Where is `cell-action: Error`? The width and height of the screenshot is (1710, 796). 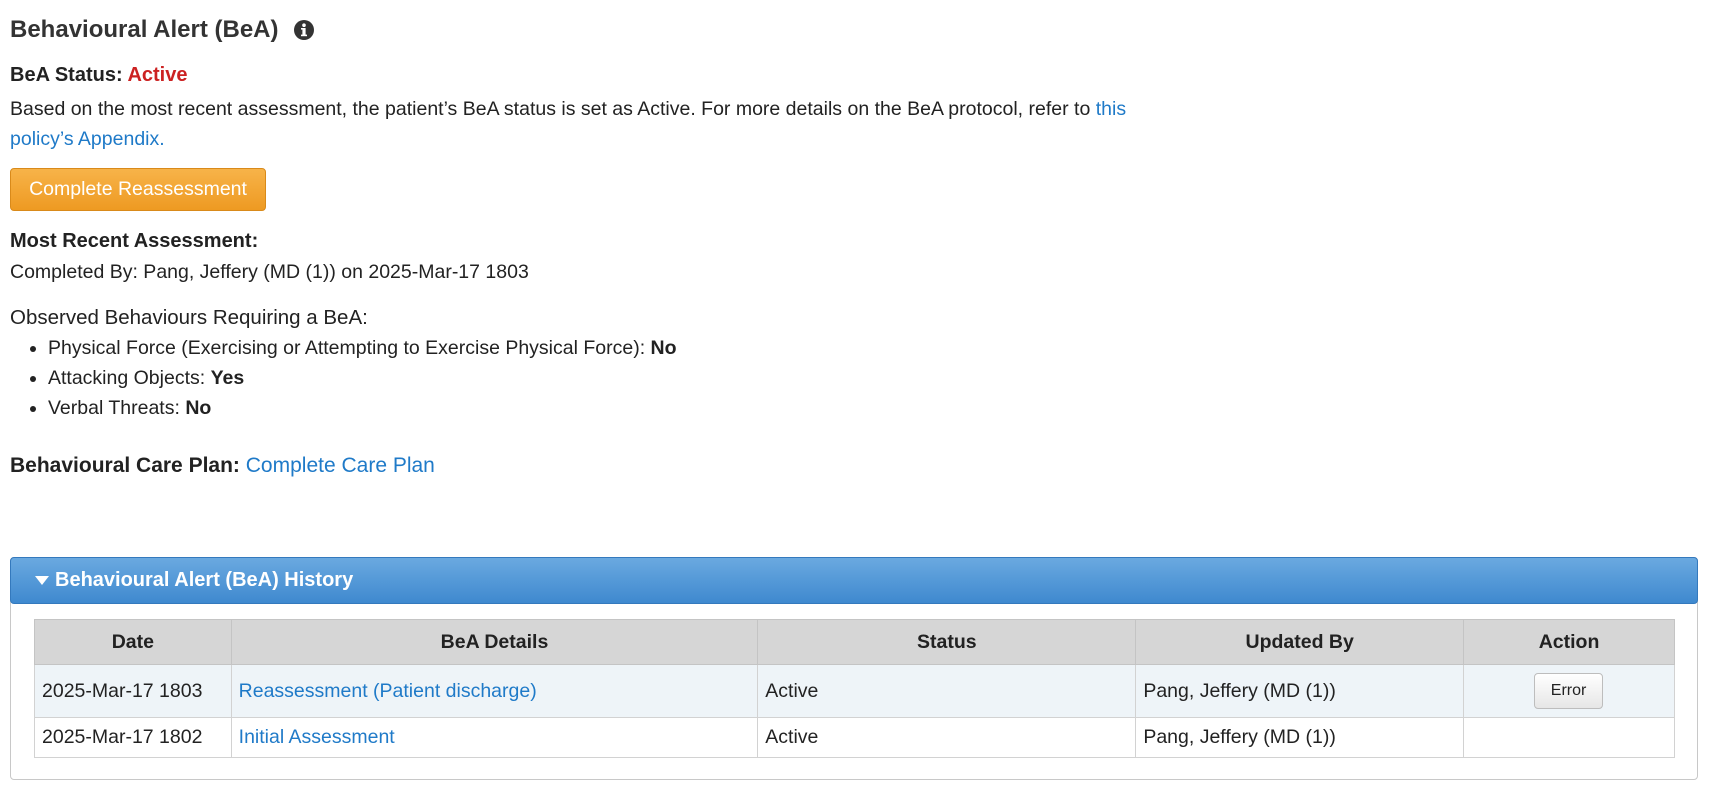
cell-action: Error is located at coordinates (1569, 691).